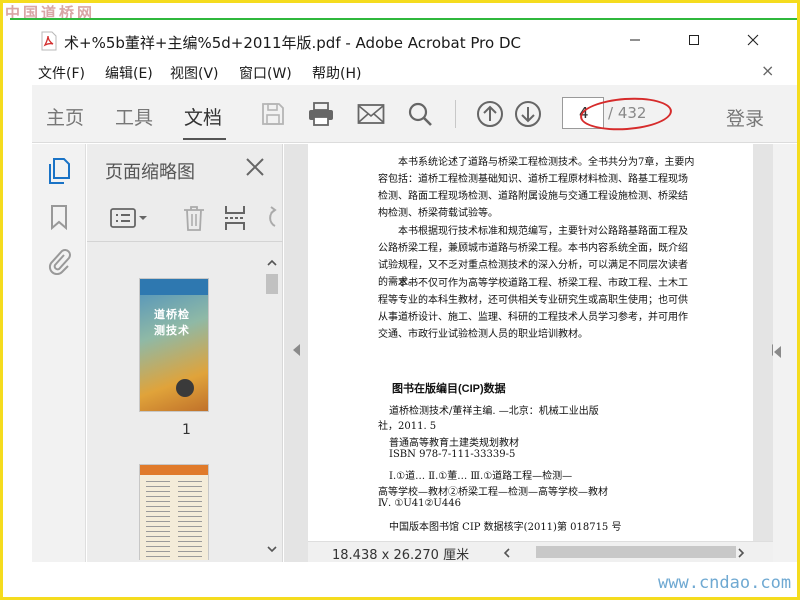 This screenshot has width=800, height=600. Describe the element at coordinates (50, 13) in the screenshot. I see `watermark-top: 中国道桥网` at that location.